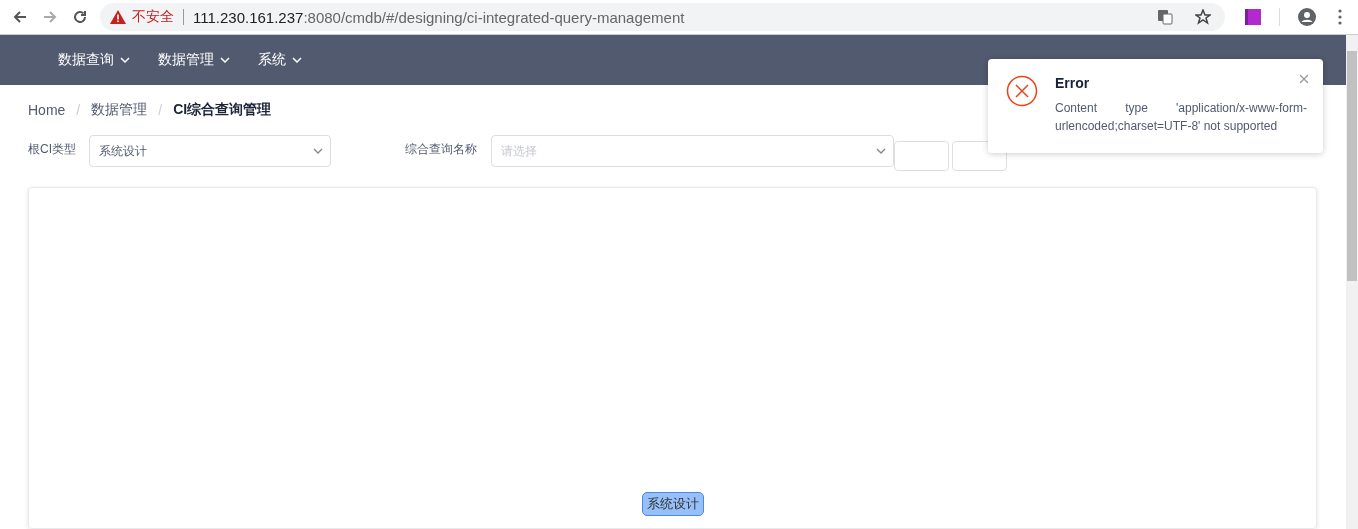 This screenshot has width=1358, height=529. I want to click on url-text: 111.230.161.237:8080/cmdb/#/designing/ci-integrated-query-management, so click(439, 17).